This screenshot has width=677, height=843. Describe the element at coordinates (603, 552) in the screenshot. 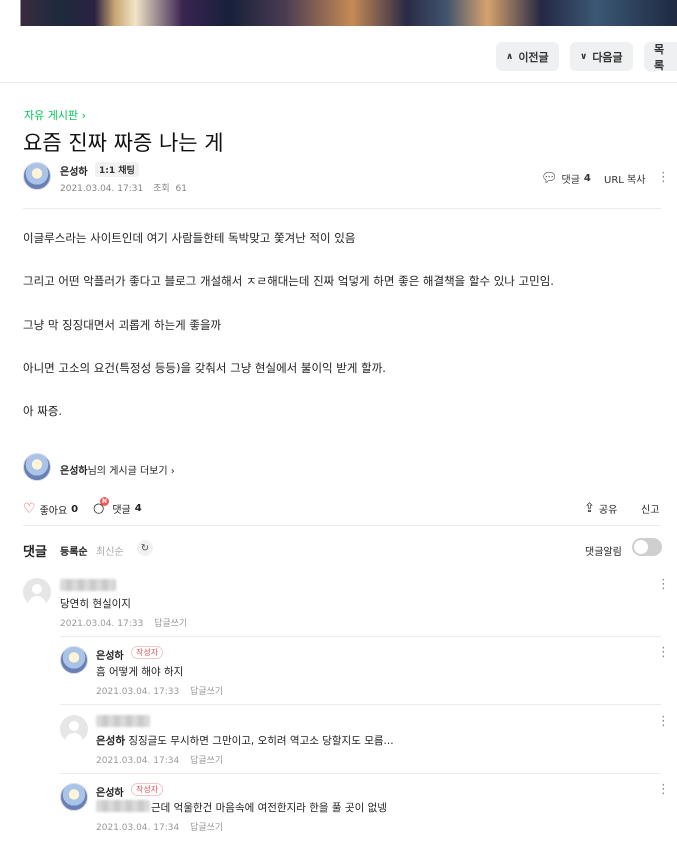

I see `comment-notify-label: 댓글알림` at that location.